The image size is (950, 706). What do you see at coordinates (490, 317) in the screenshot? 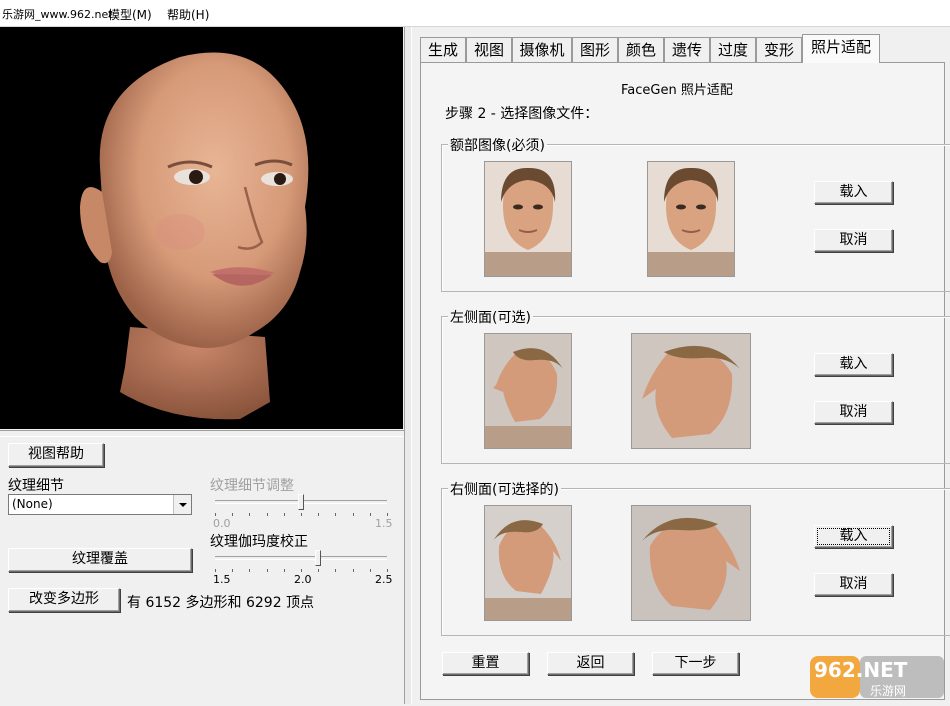
I see `group-left-label: 左侧面(可选)` at bounding box center [490, 317].